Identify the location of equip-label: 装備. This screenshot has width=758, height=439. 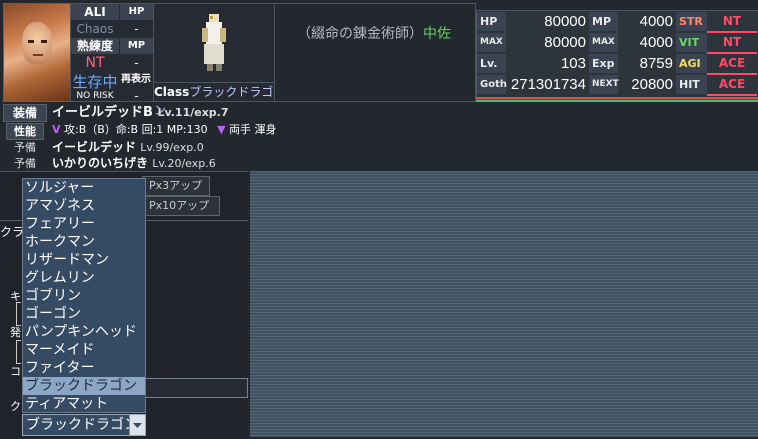
(25, 113).